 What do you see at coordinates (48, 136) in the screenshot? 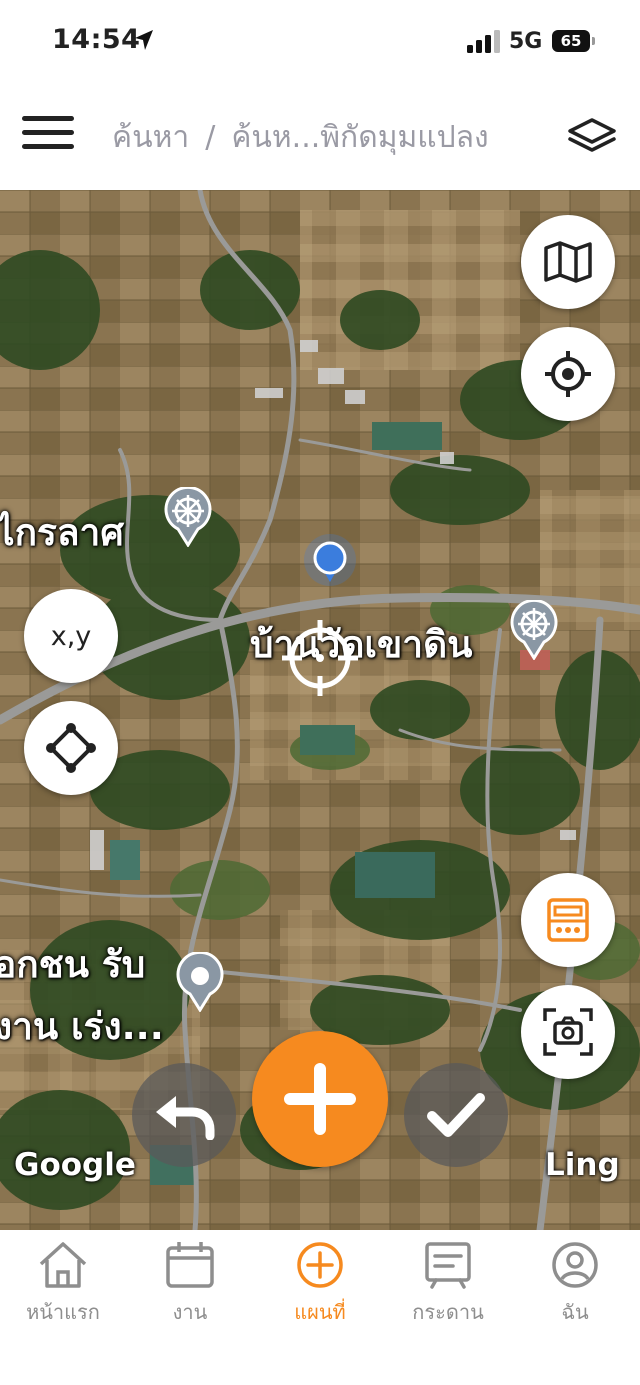
I see `hamburger-menu-icon` at bounding box center [48, 136].